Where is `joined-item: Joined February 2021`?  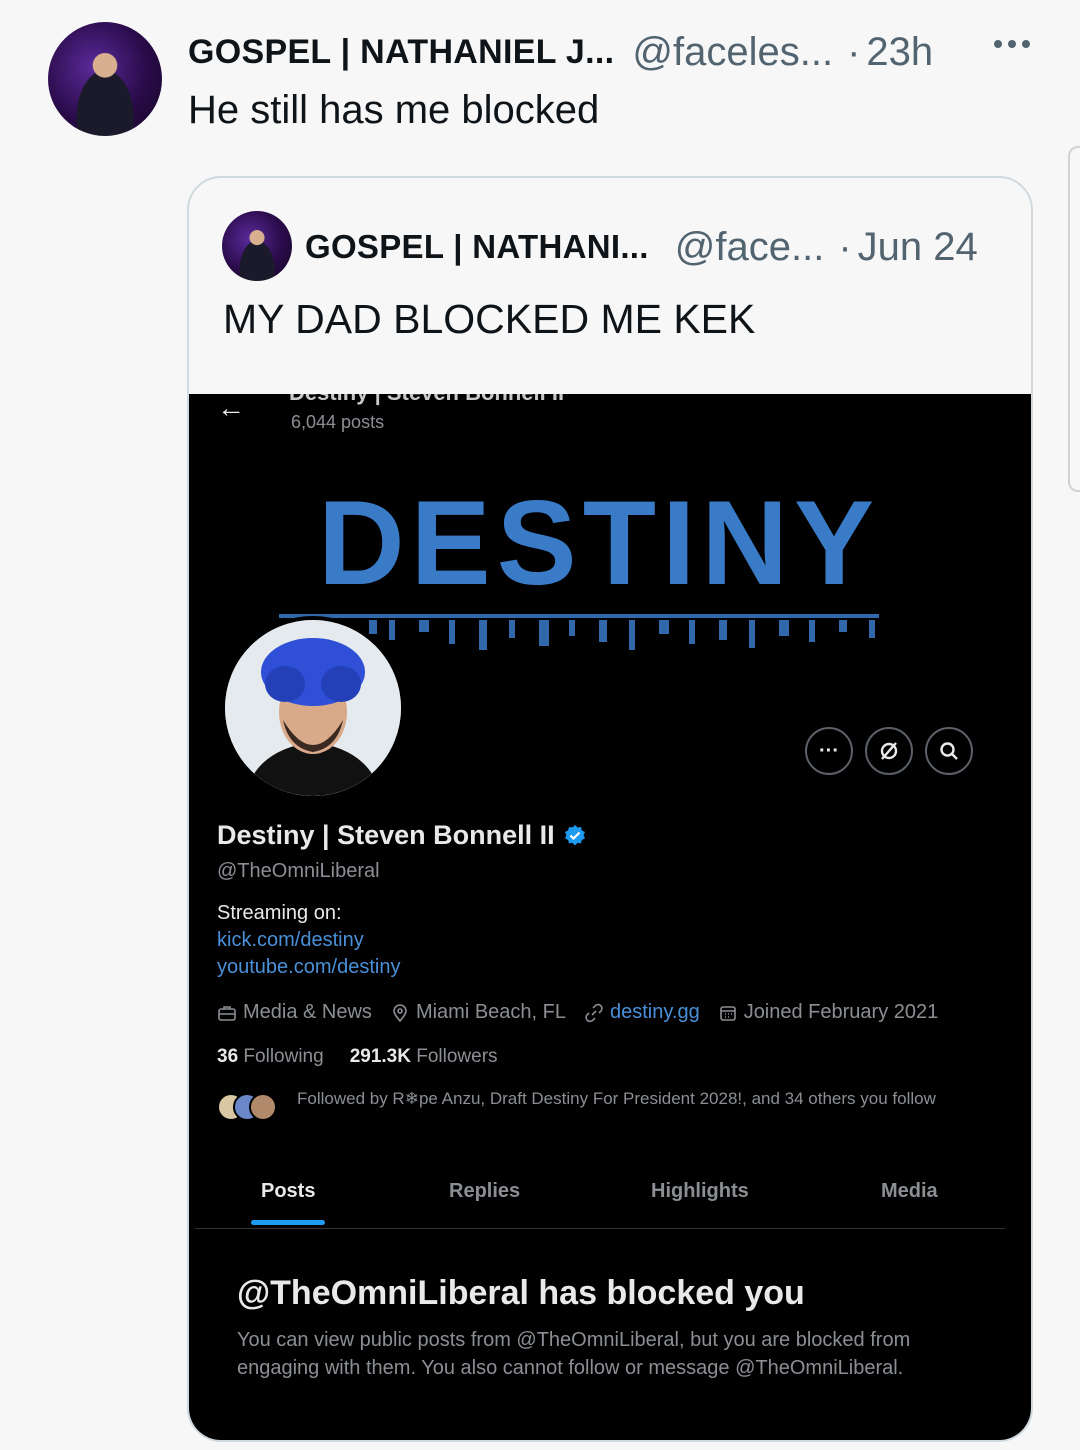
joined-item: Joined February 2021 is located at coordinates (828, 1012).